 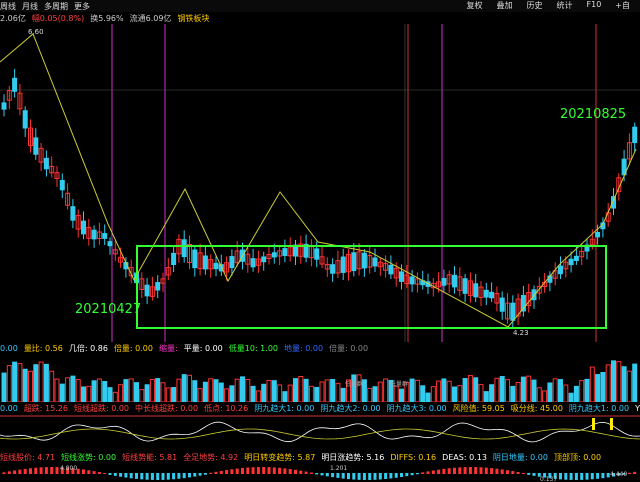 I want to click on tab-3: 更多, so click(x=82, y=6).